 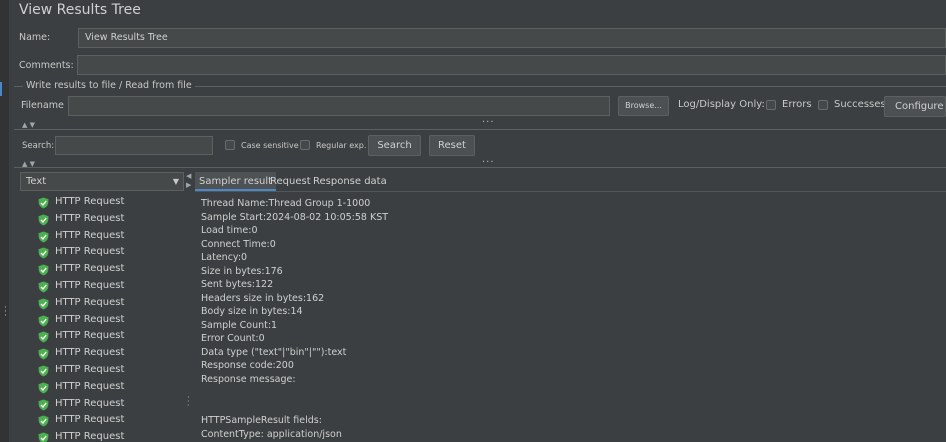 What do you see at coordinates (721, 104) in the screenshot?
I see `log-display-label: Log/Display Only:` at bounding box center [721, 104].